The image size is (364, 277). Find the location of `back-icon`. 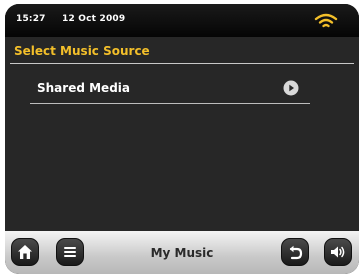

back-icon is located at coordinates (296, 252).